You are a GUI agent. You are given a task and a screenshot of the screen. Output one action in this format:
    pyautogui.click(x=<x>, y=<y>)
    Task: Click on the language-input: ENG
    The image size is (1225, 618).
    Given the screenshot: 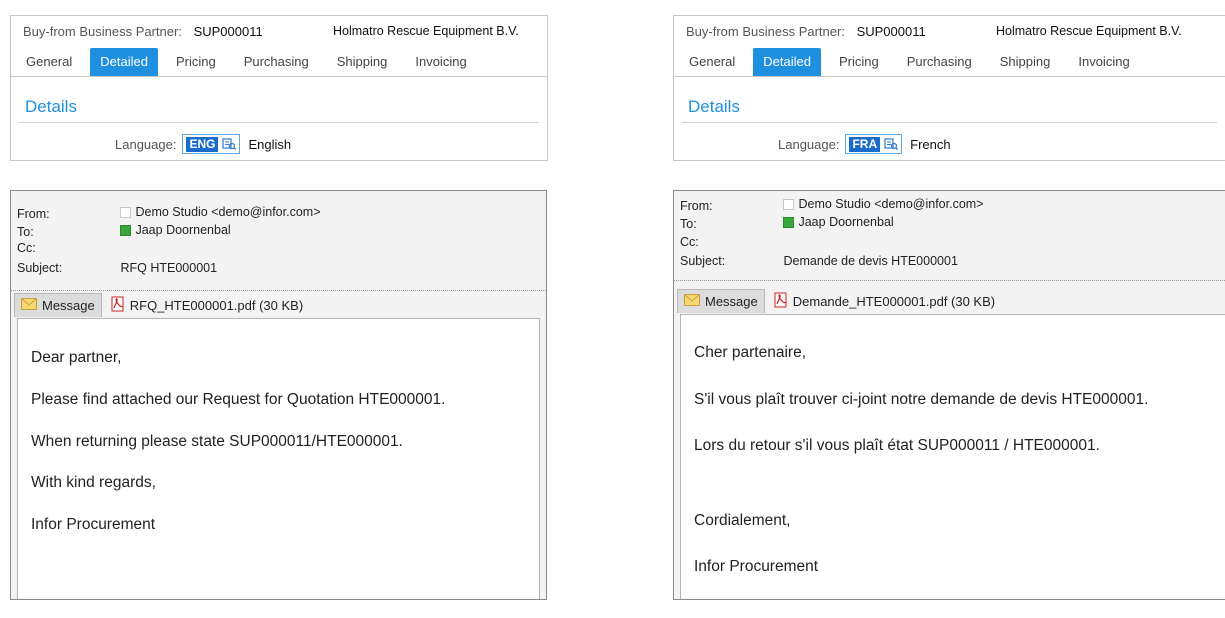 What is the action you would take?
    pyautogui.click(x=211, y=144)
    